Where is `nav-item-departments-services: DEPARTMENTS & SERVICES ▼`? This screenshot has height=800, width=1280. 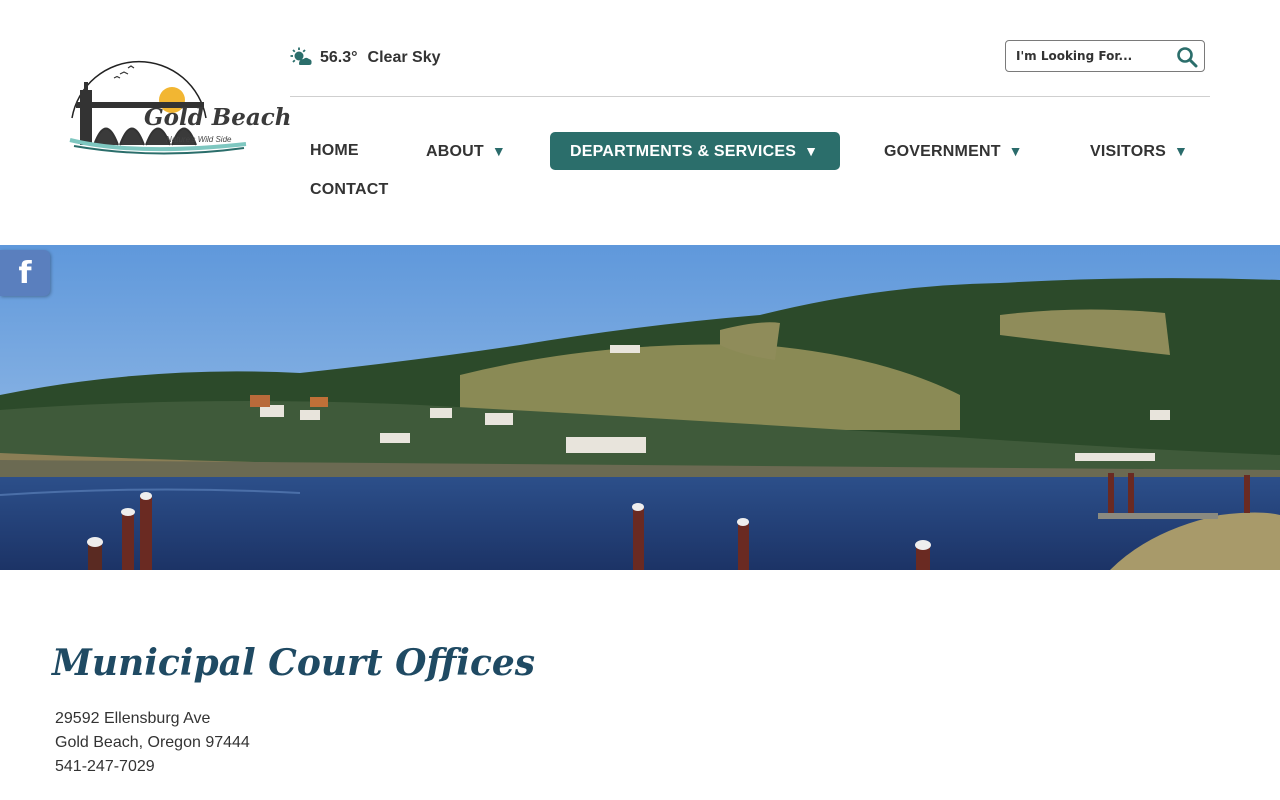
nav-item-departments-services: DEPARTMENTS & SERVICES ▼ is located at coordinates (695, 151).